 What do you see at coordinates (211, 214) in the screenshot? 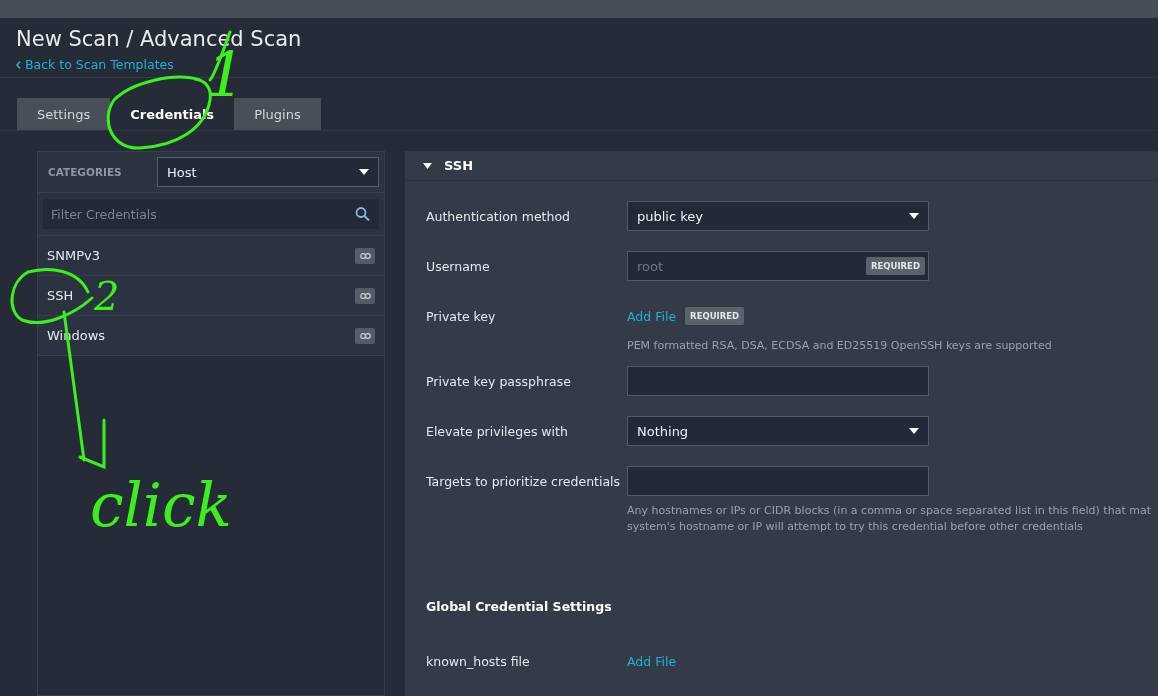
I see `filter-field: Filter Credentials` at bounding box center [211, 214].